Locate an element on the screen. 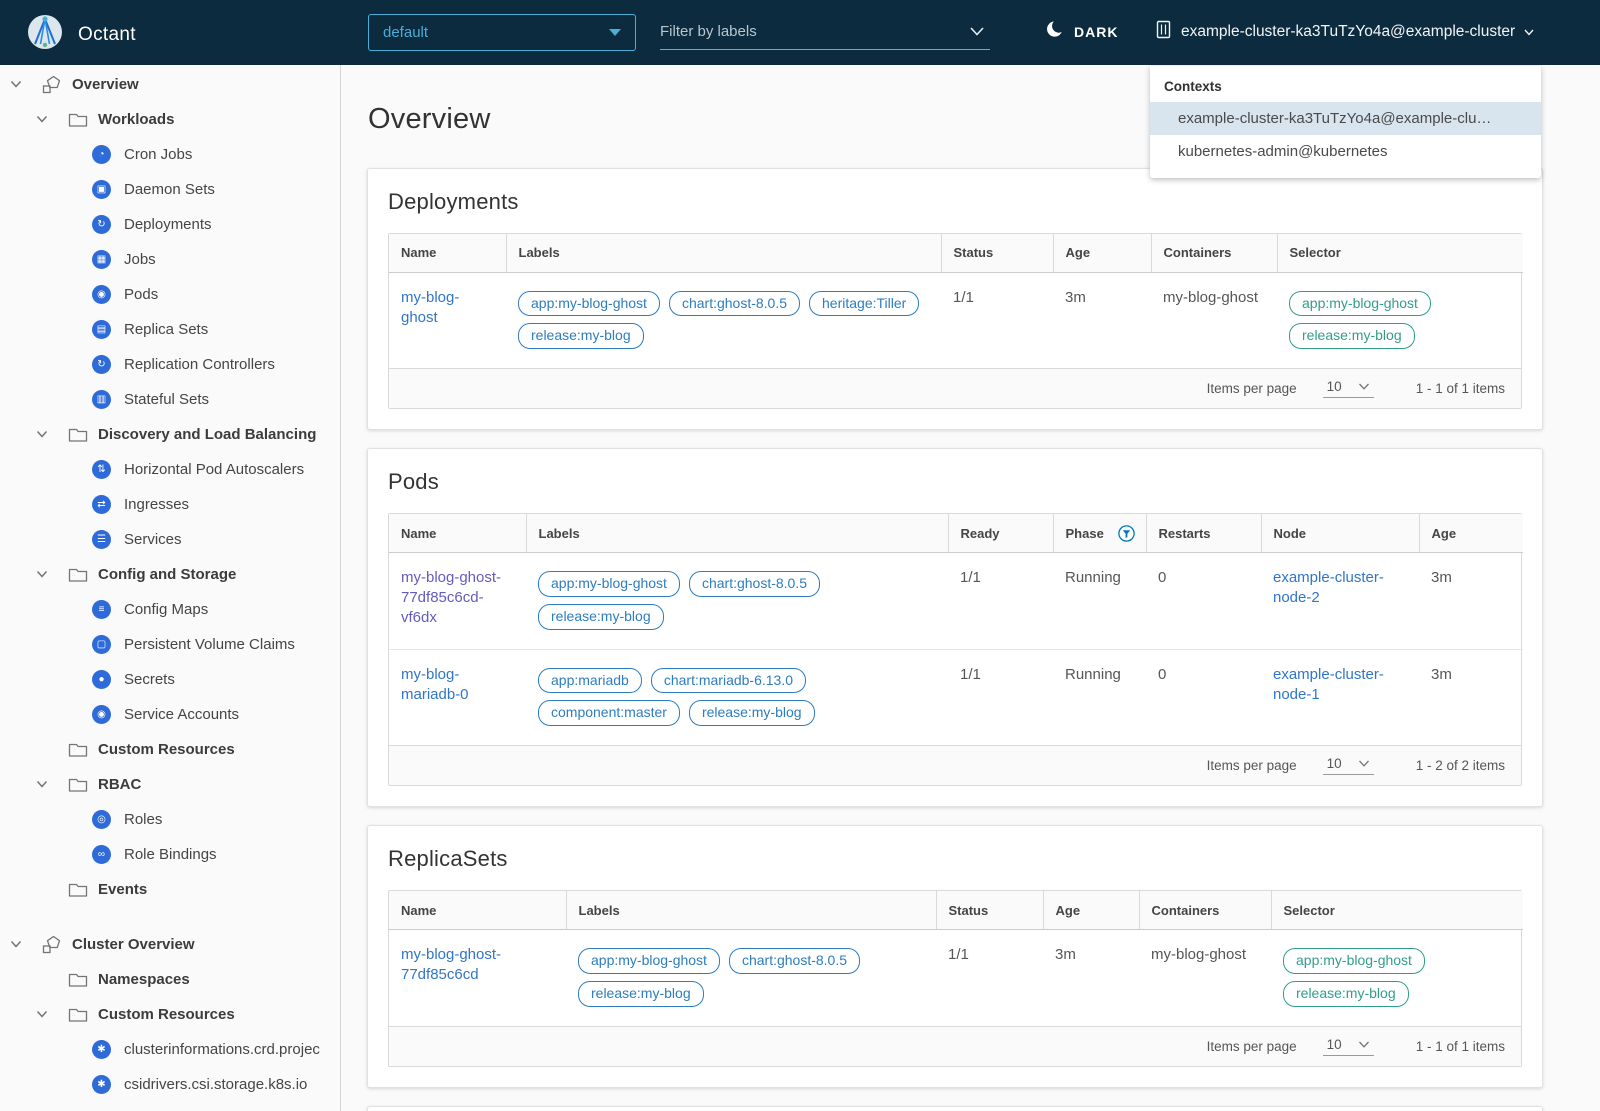  sidebar-item-daemon-sets: ▣ Daemon Sets is located at coordinates (170, 189).